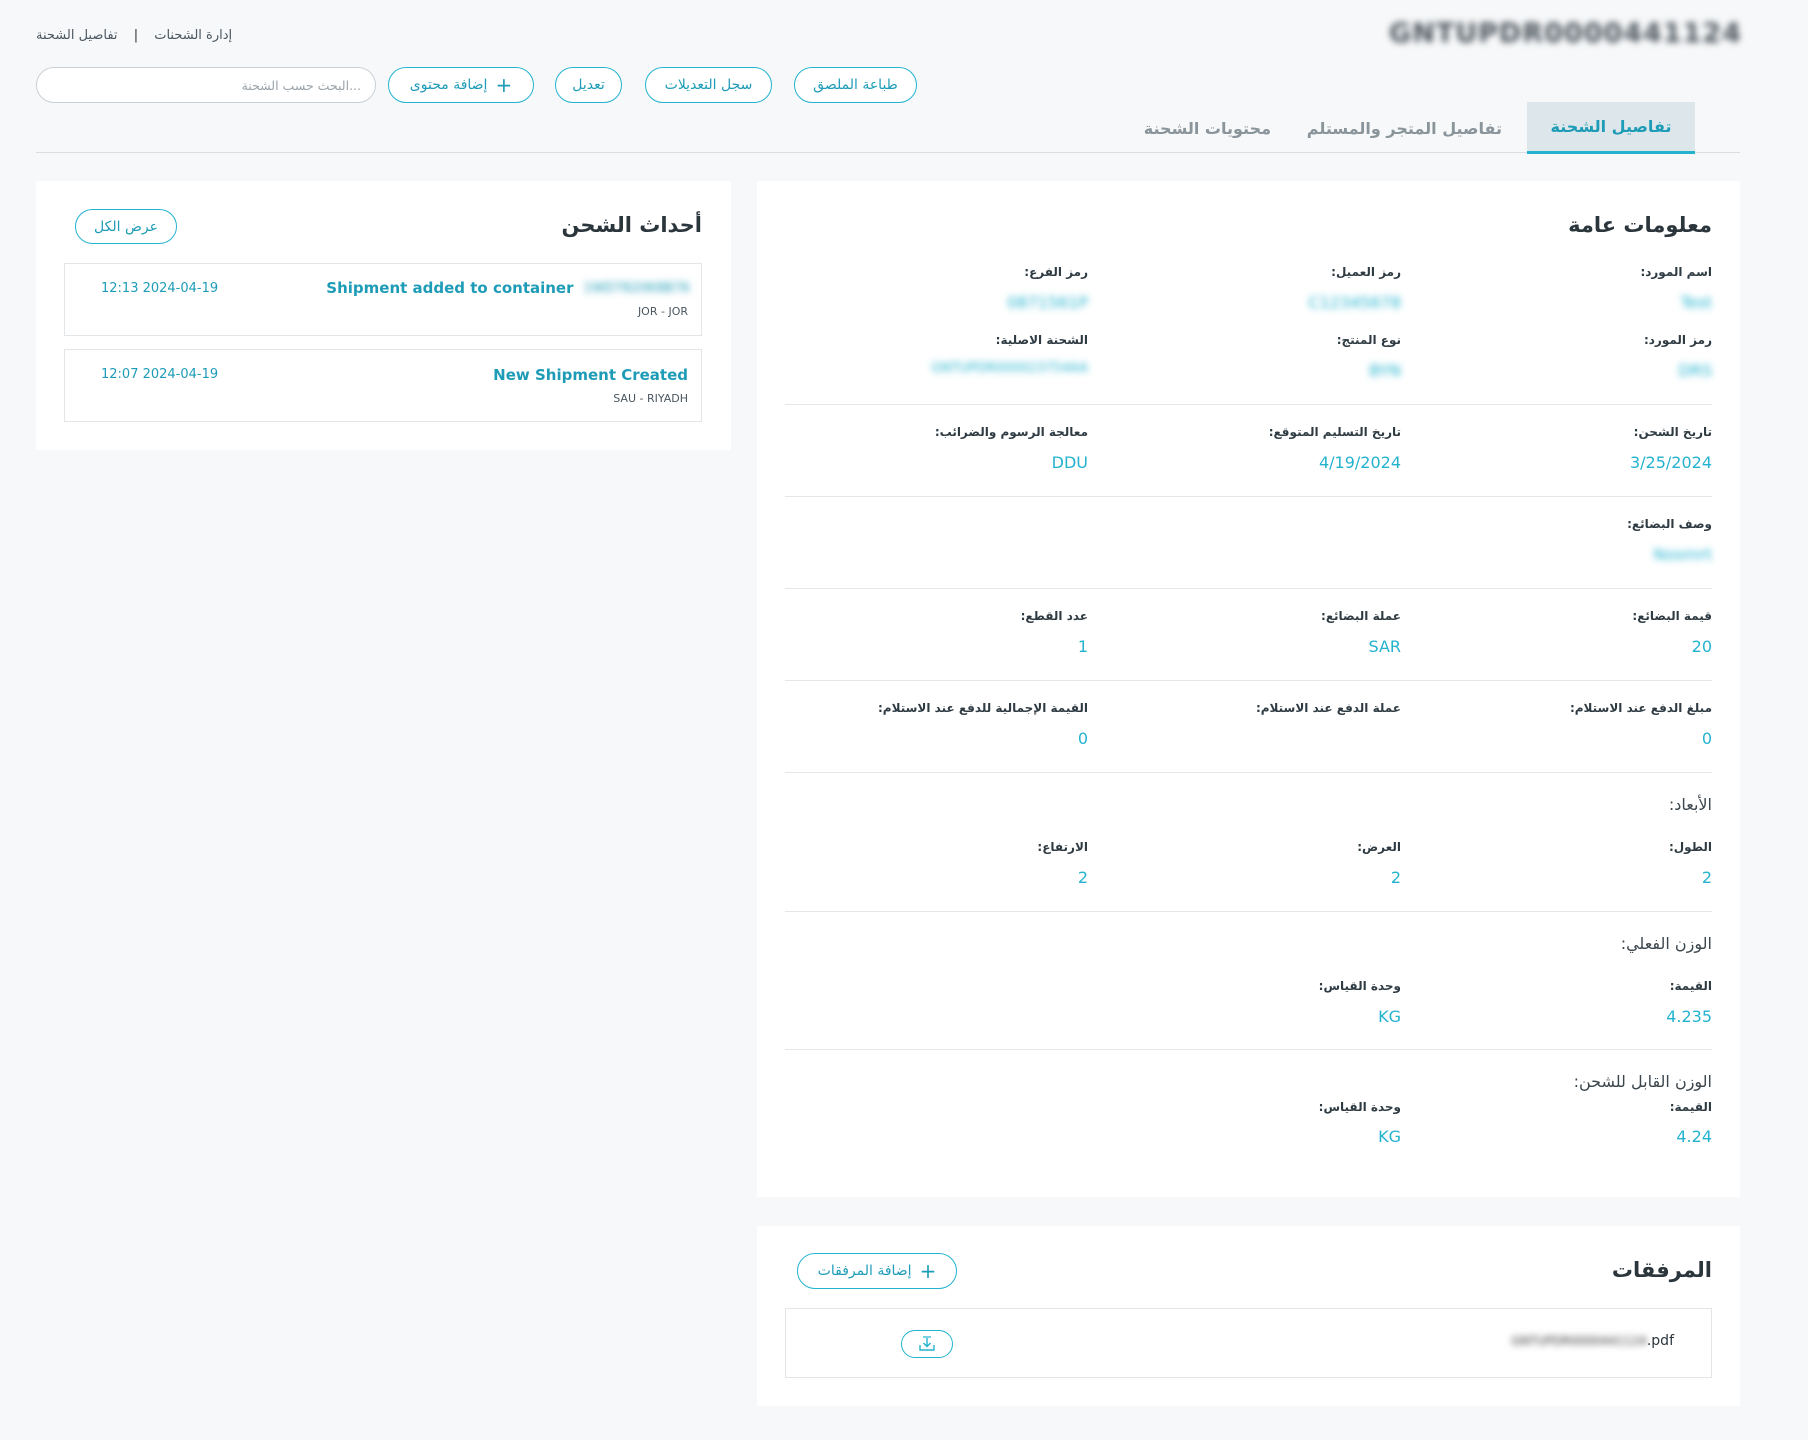 The image size is (1808, 1440). I want to click on add-attachments-label: إضافة المرفقات, so click(864, 1271).